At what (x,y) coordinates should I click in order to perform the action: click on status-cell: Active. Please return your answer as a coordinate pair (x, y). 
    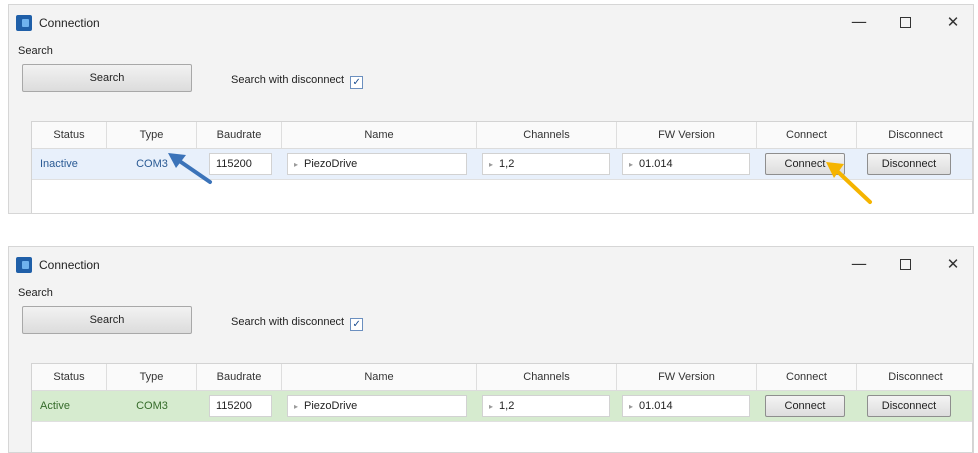
    Looking at the image, I should click on (55, 406).